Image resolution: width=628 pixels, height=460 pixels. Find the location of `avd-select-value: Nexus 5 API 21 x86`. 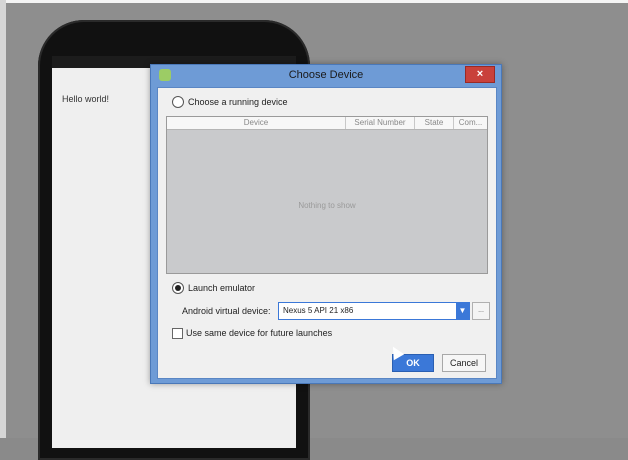

avd-select-value: Nexus 5 API 21 x86 is located at coordinates (318, 310).